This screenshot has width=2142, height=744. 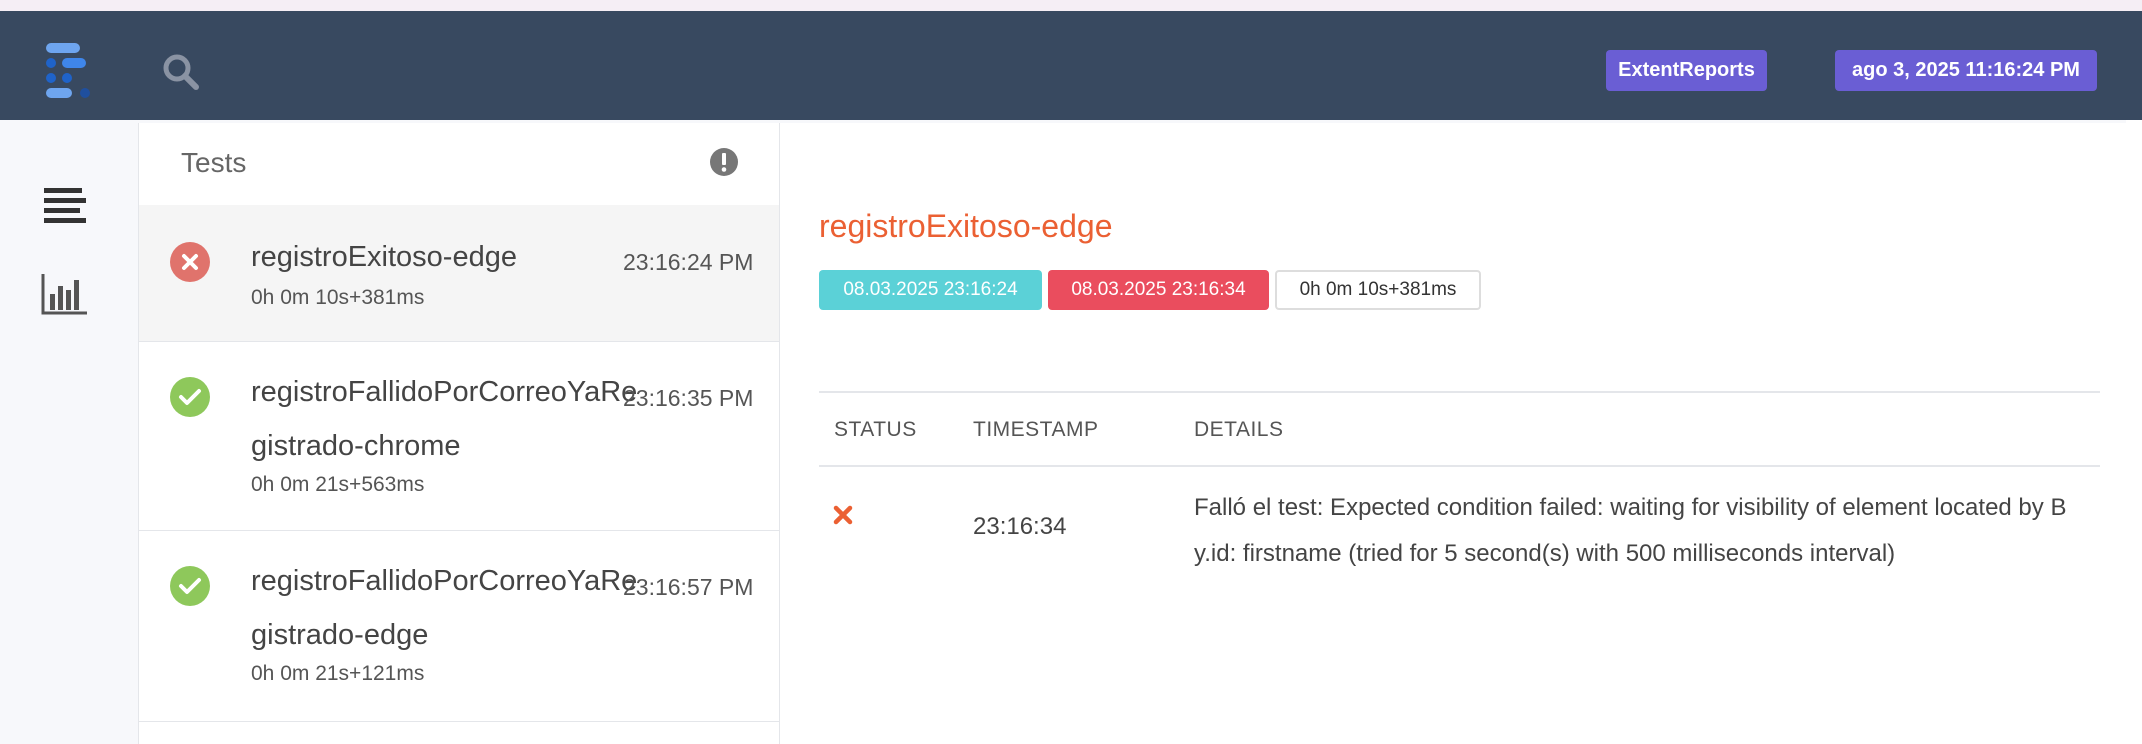 I want to click on panel-title: Tests, so click(x=214, y=162).